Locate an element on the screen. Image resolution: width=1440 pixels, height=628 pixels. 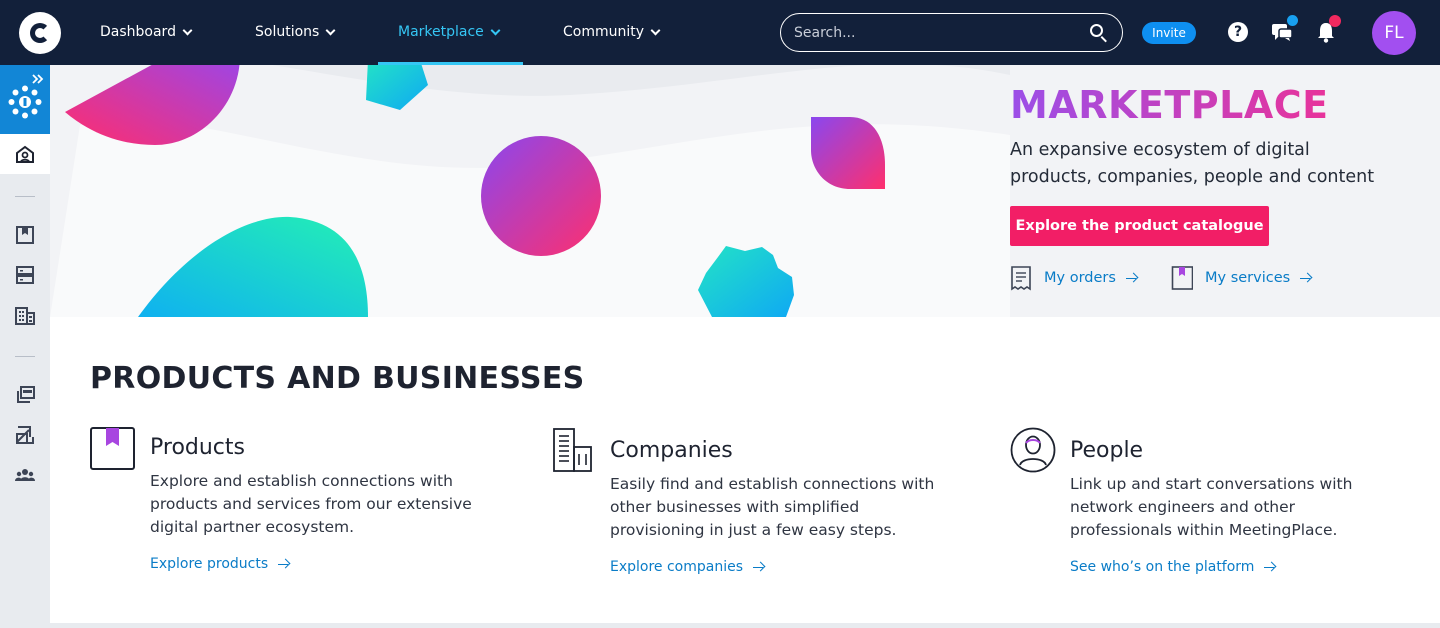
explore-companies-link: Explore companies is located at coordinates (687, 567).